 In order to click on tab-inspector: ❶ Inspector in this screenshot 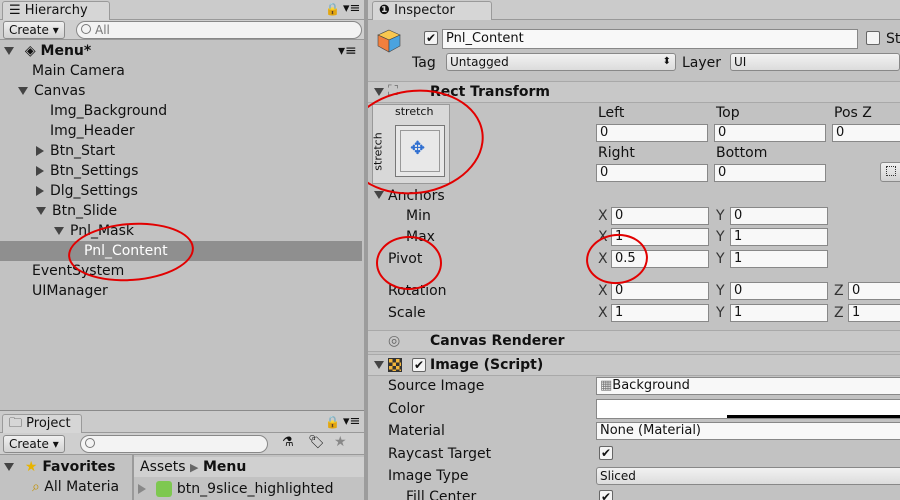, I will do `click(432, 10)`.